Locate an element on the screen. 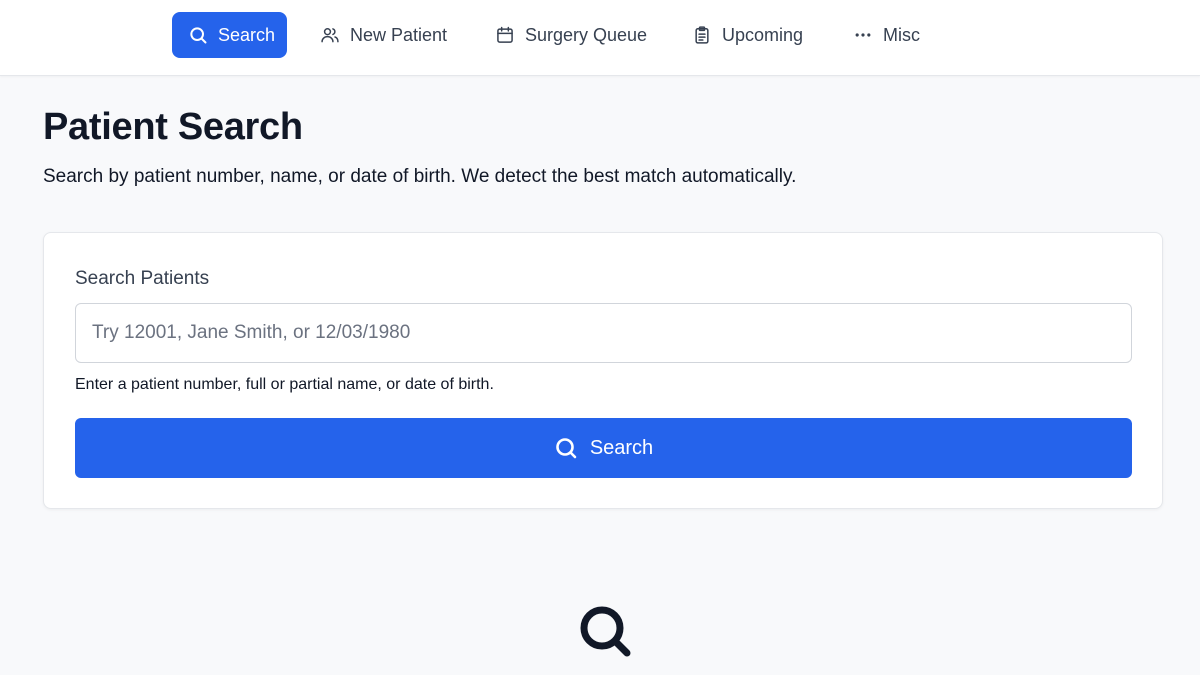 The width and height of the screenshot is (1200, 675). more-dots-icon is located at coordinates (863, 35).